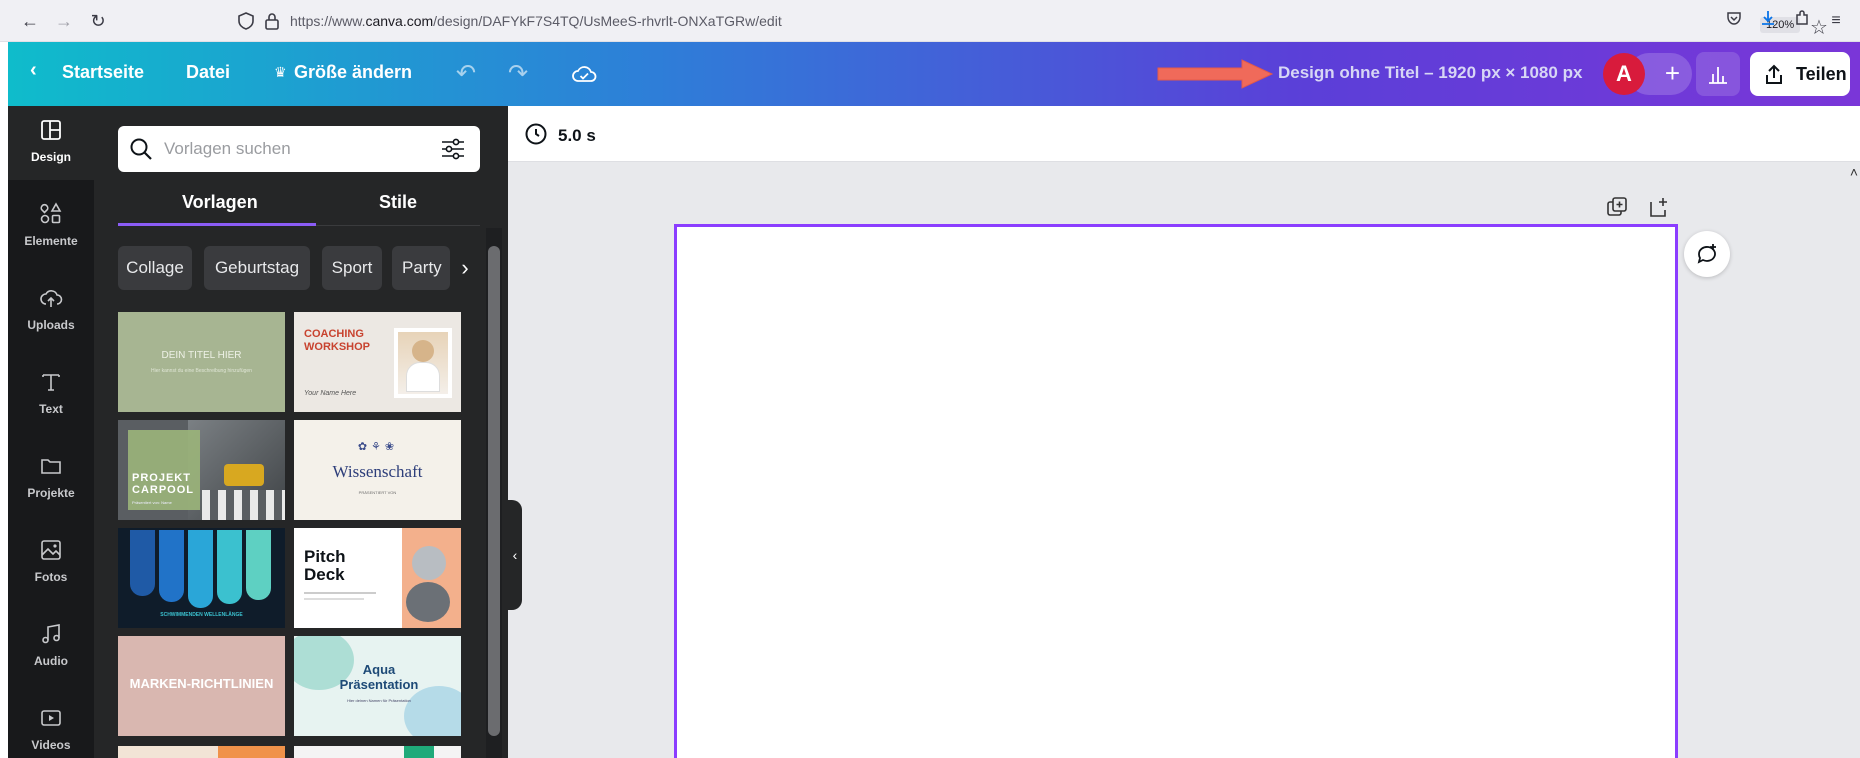 This screenshot has height=758, width=1860. Describe the element at coordinates (163, 484) in the screenshot. I see `template-title: PROJEKT CARPOOL` at that location.